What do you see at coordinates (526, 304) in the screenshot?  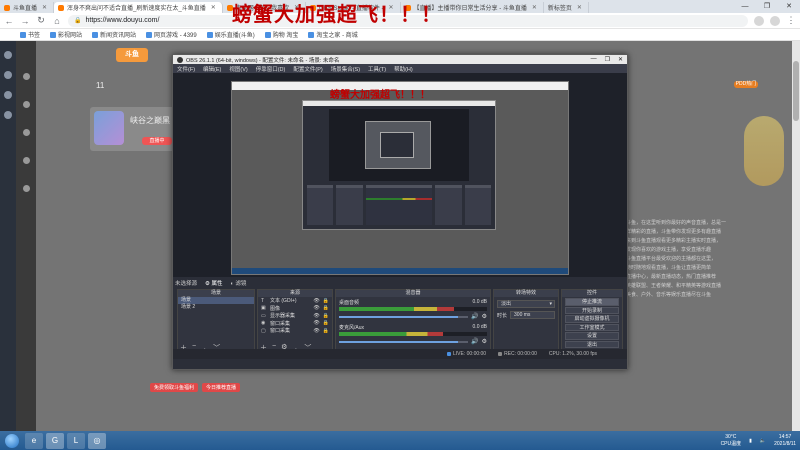 I see `transition-select: 淡出` at bounding box center [526, 304].